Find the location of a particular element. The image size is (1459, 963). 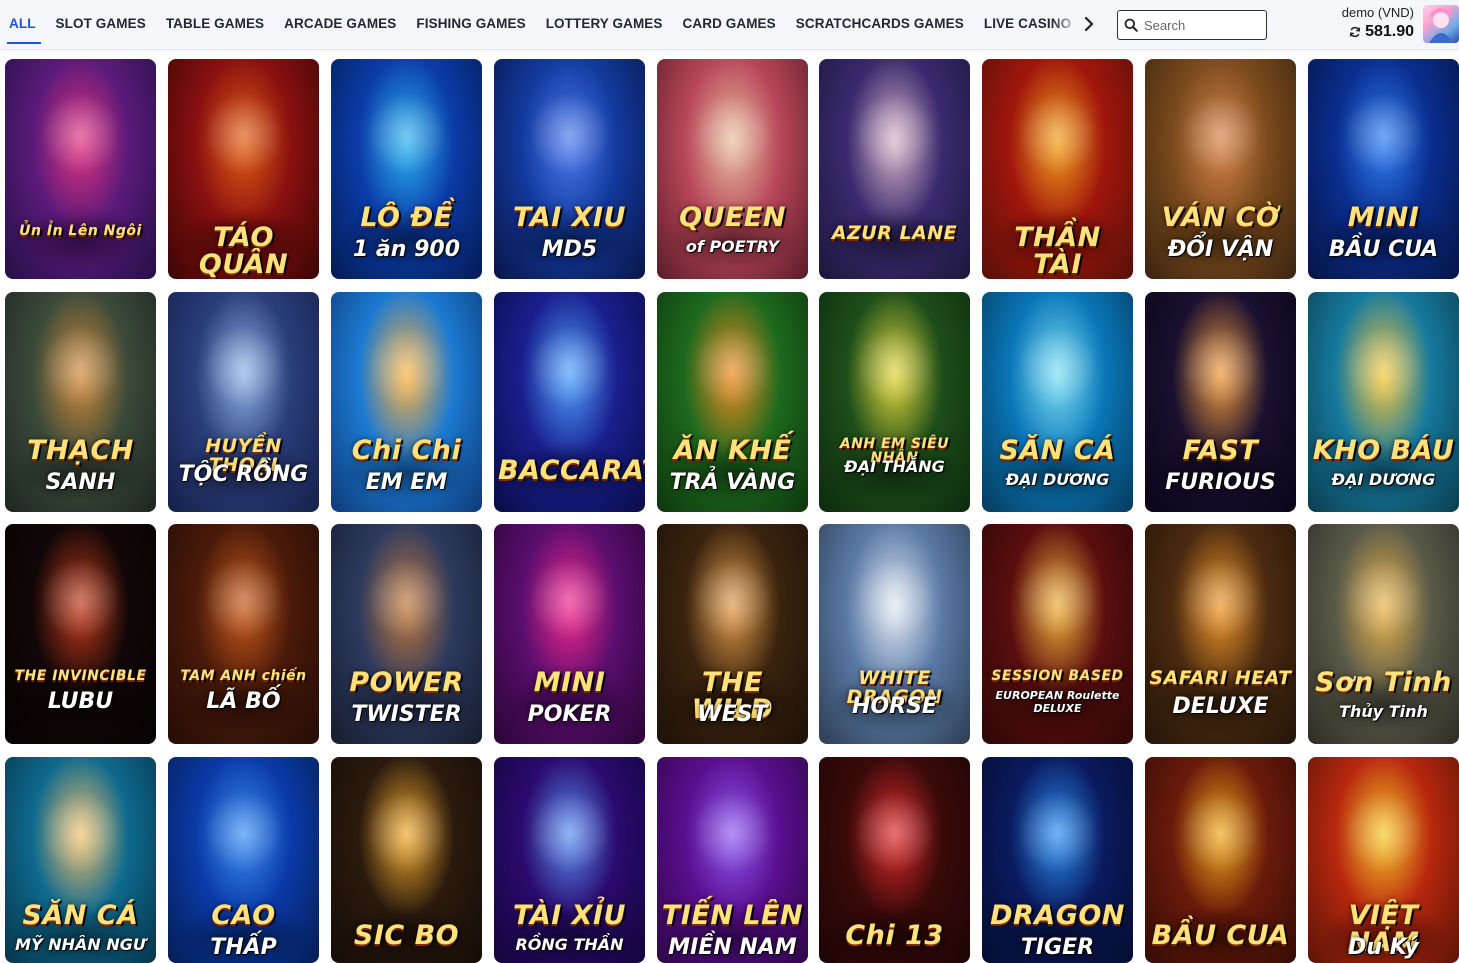

game-title: THẠCH is located at coordinates (80, 450).